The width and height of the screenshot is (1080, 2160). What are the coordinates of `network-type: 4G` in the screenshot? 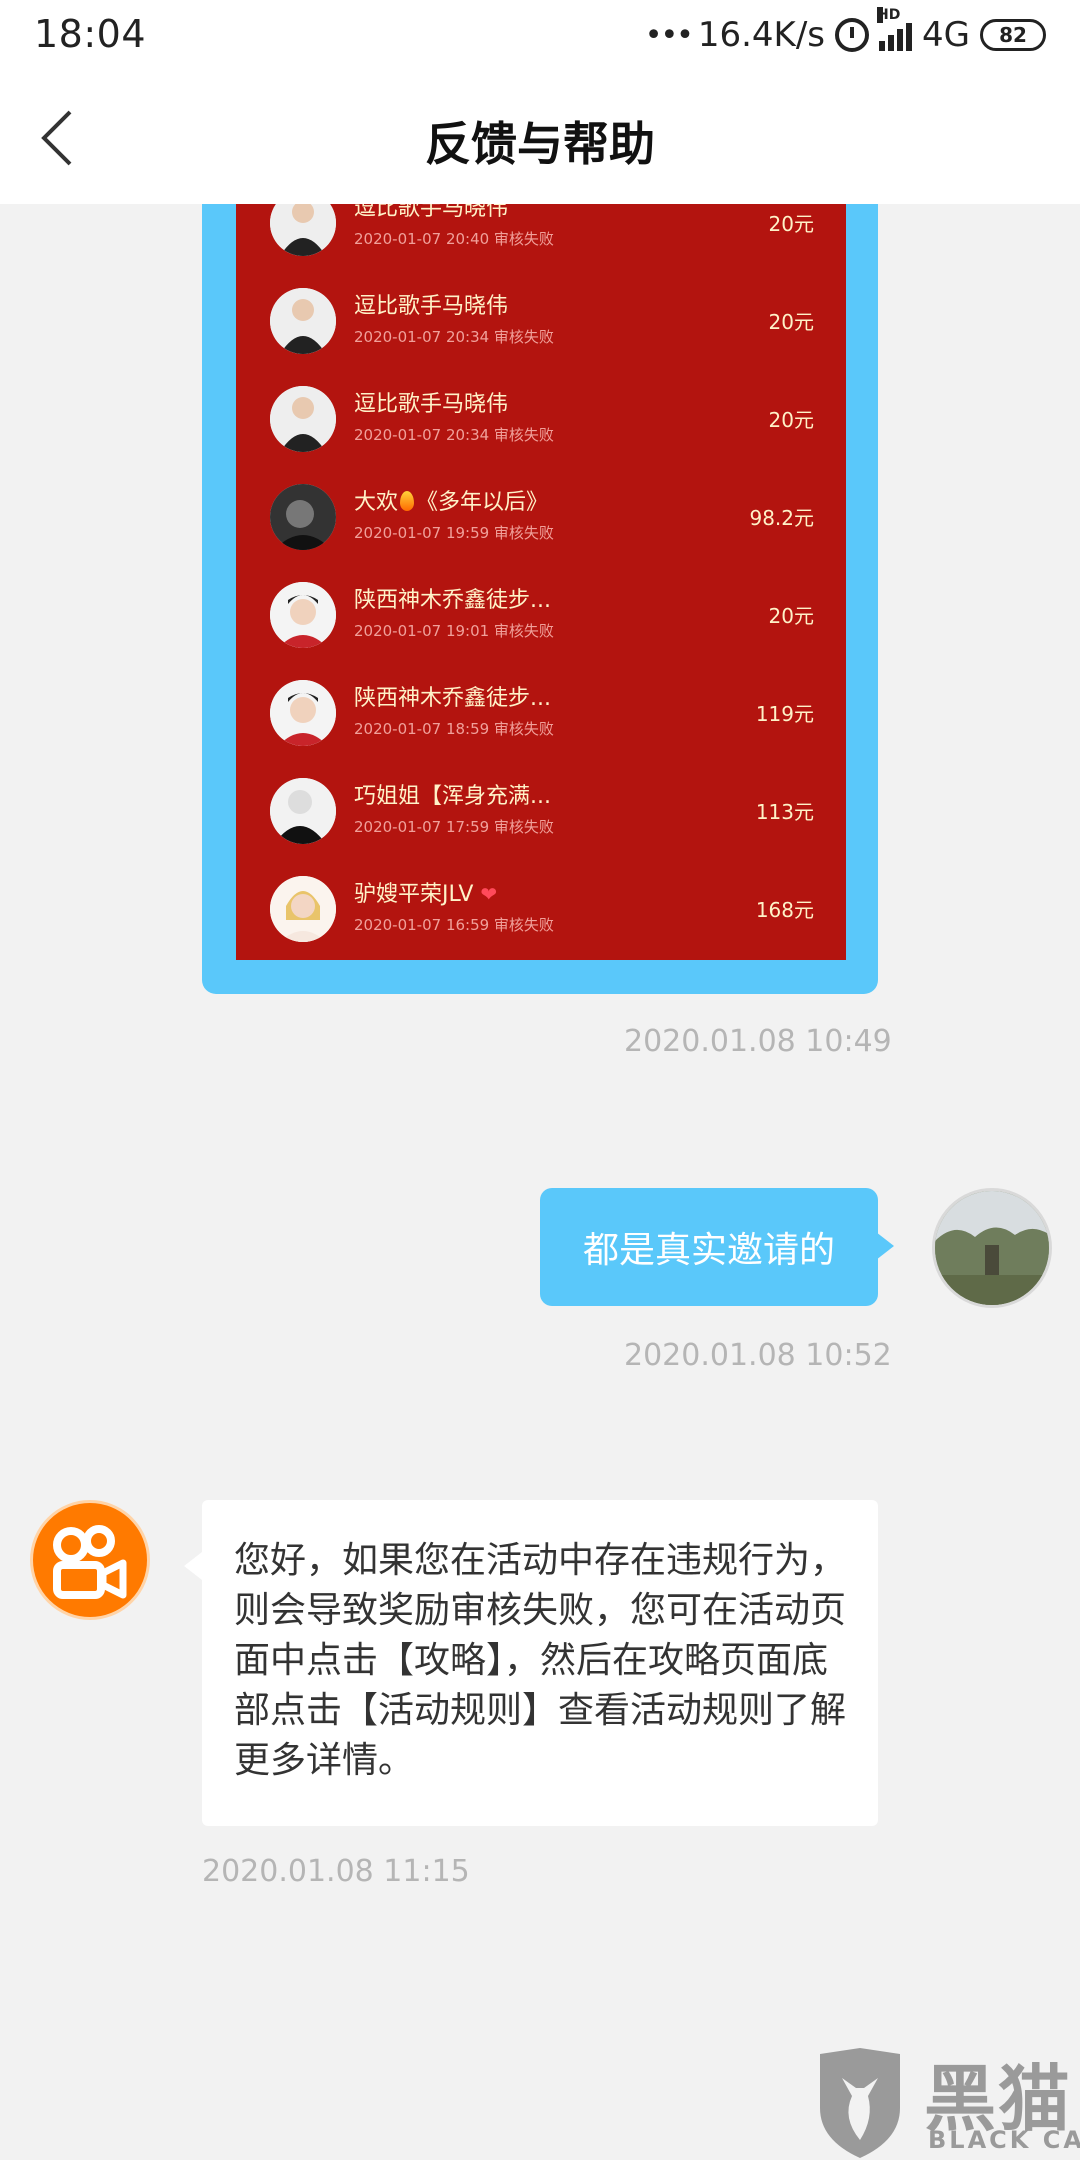 It's located at (946, 35).